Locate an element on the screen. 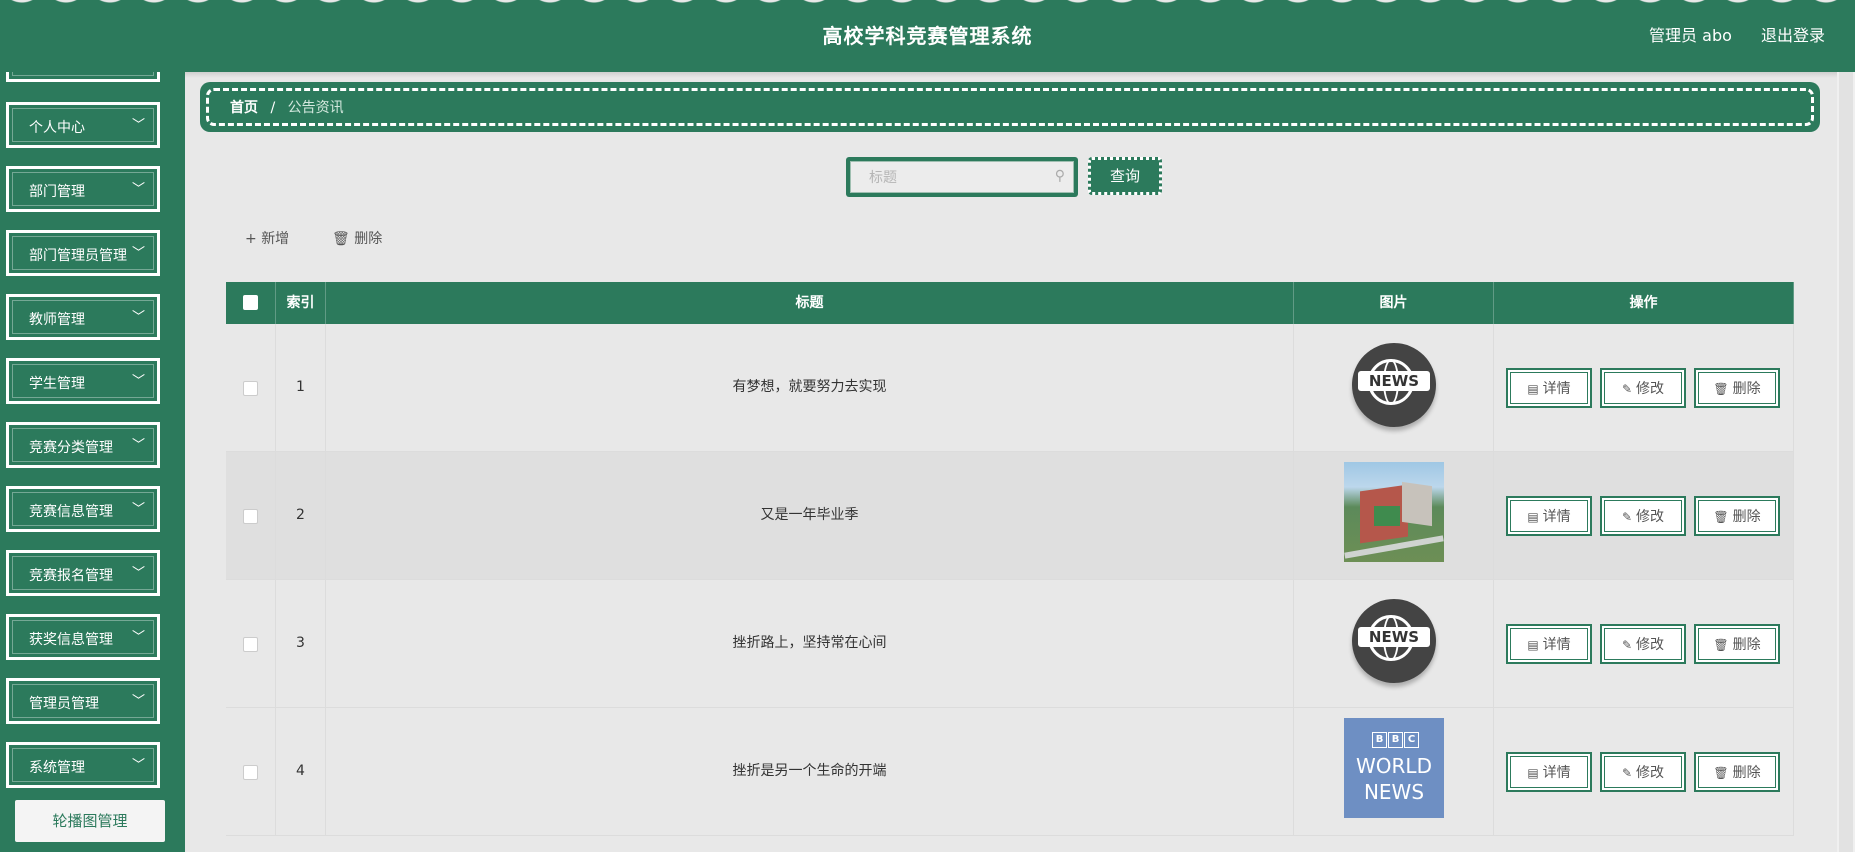 This screenshot has height=852, width=1855. header-user-area: 管理员 abo 退出登录 is located at coordinates (1725, 34).